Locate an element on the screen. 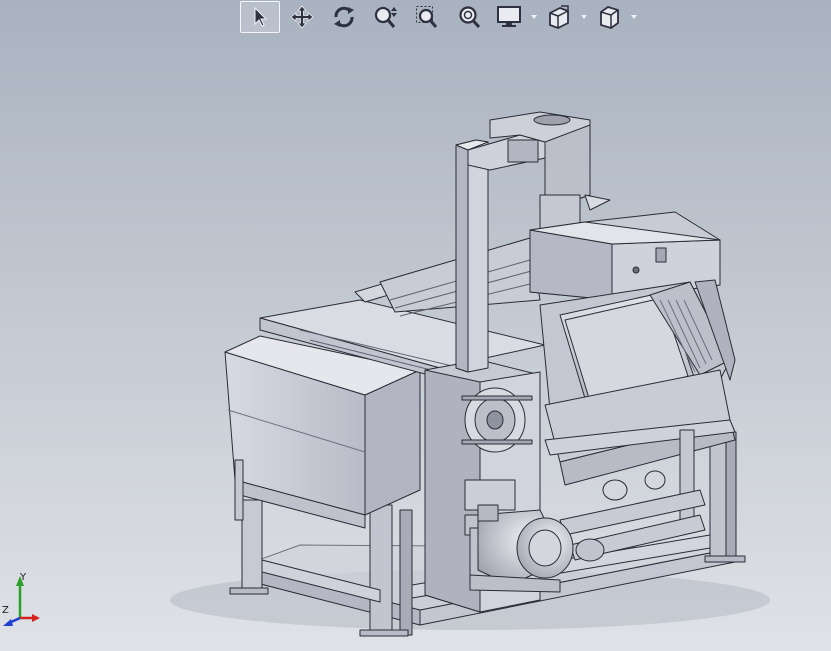  zoom-area-icon is located at coordinates (427, 17).